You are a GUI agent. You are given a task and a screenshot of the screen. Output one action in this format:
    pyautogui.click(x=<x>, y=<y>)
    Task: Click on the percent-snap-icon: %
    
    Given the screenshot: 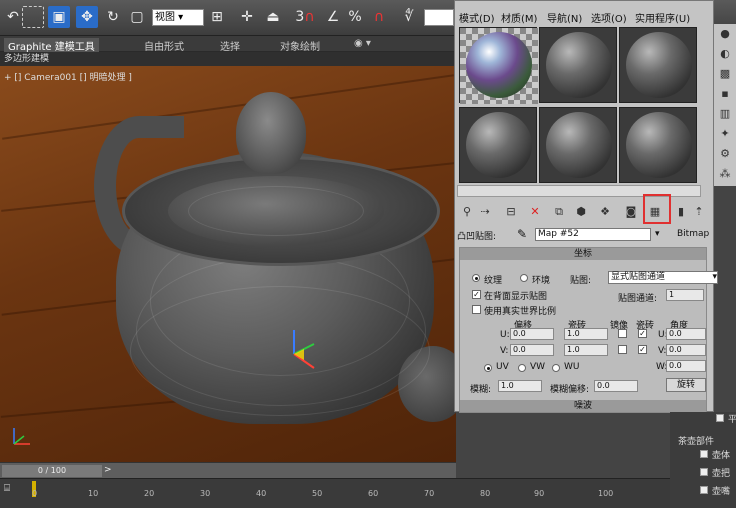 What is the action you would take?
    pyautogui.click(x=355, y=17)
    